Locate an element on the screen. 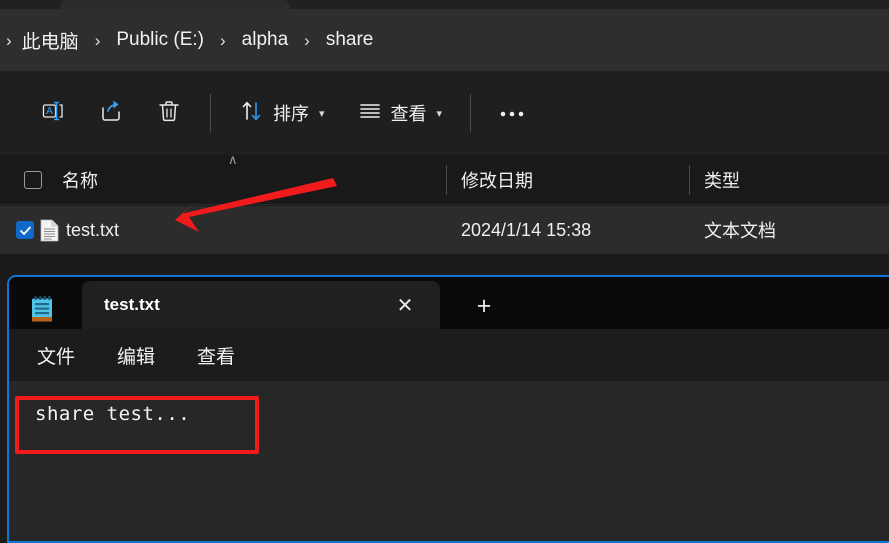 The width and height of the screenshot is (889, 543). chevron-right-icon-1: › is located at coordinates (97, 40).